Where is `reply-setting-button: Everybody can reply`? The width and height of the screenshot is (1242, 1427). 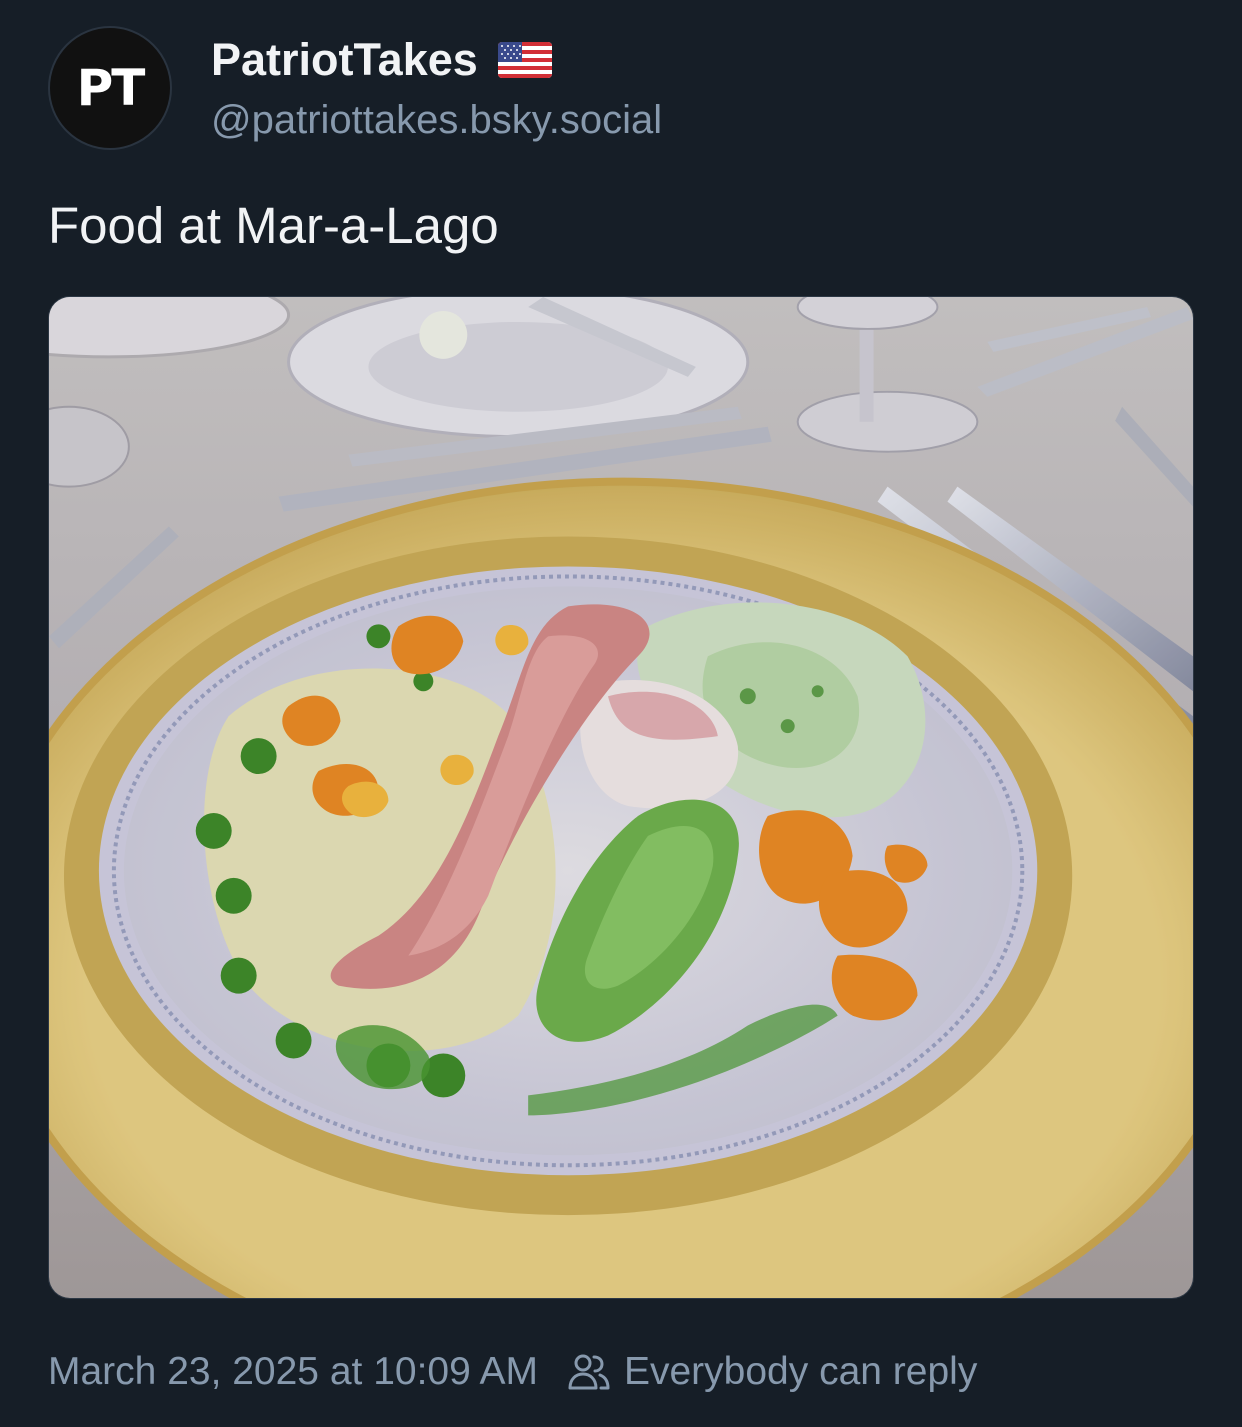 reply-setting-button: Everybody can reply is located at coordinates (771, 1372).